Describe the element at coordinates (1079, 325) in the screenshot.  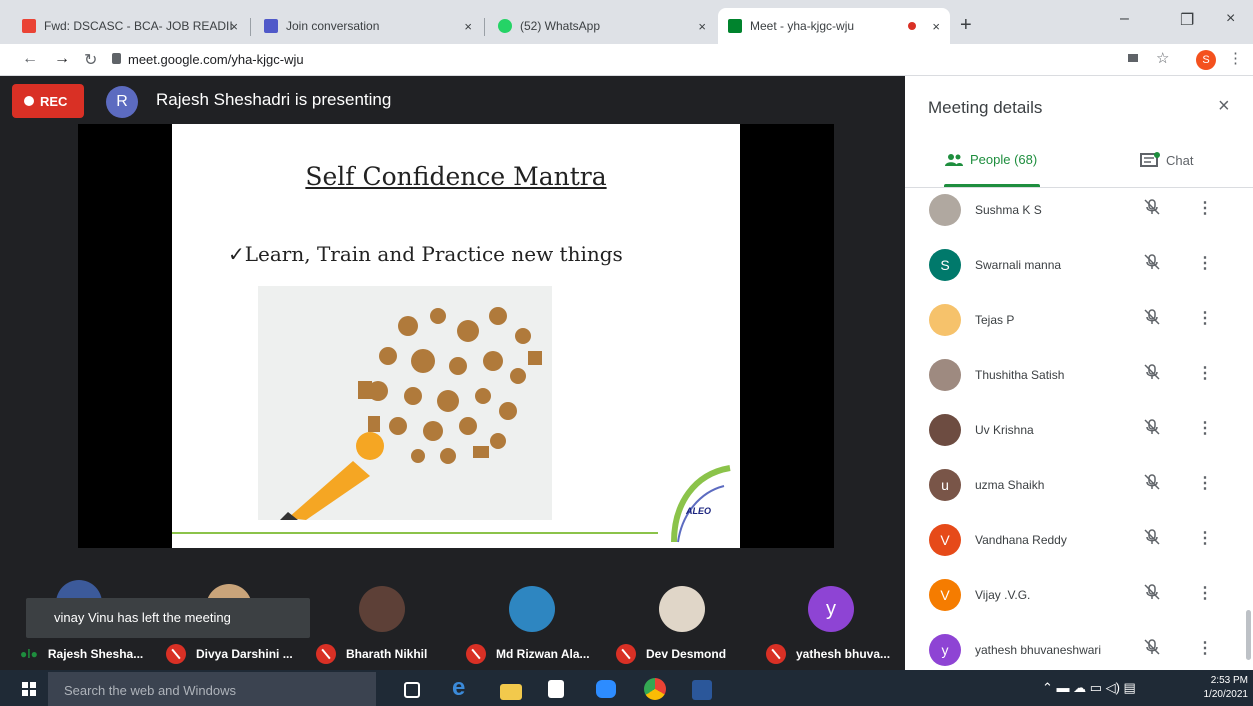
I see `participant-row: Tejas P ⋮` at that location.